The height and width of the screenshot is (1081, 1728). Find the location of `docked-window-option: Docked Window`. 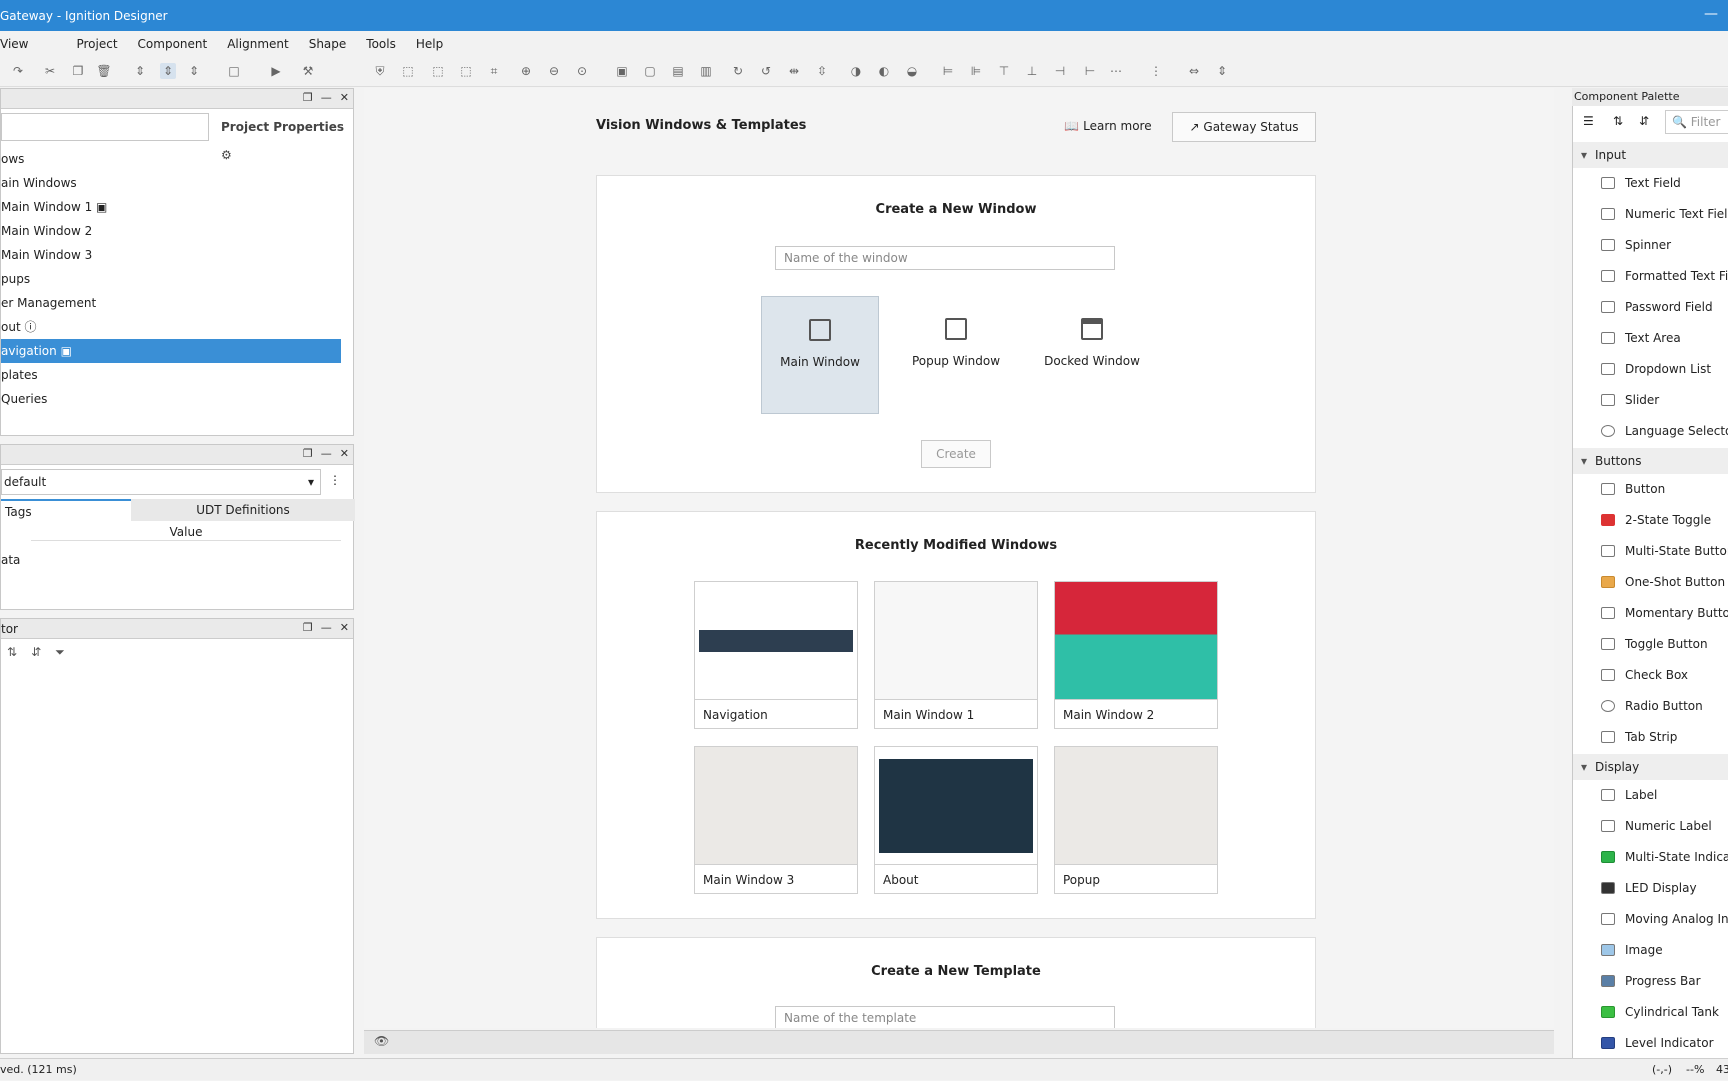

docked-window-option: Docked Window is located at coordinates (1092, 355).